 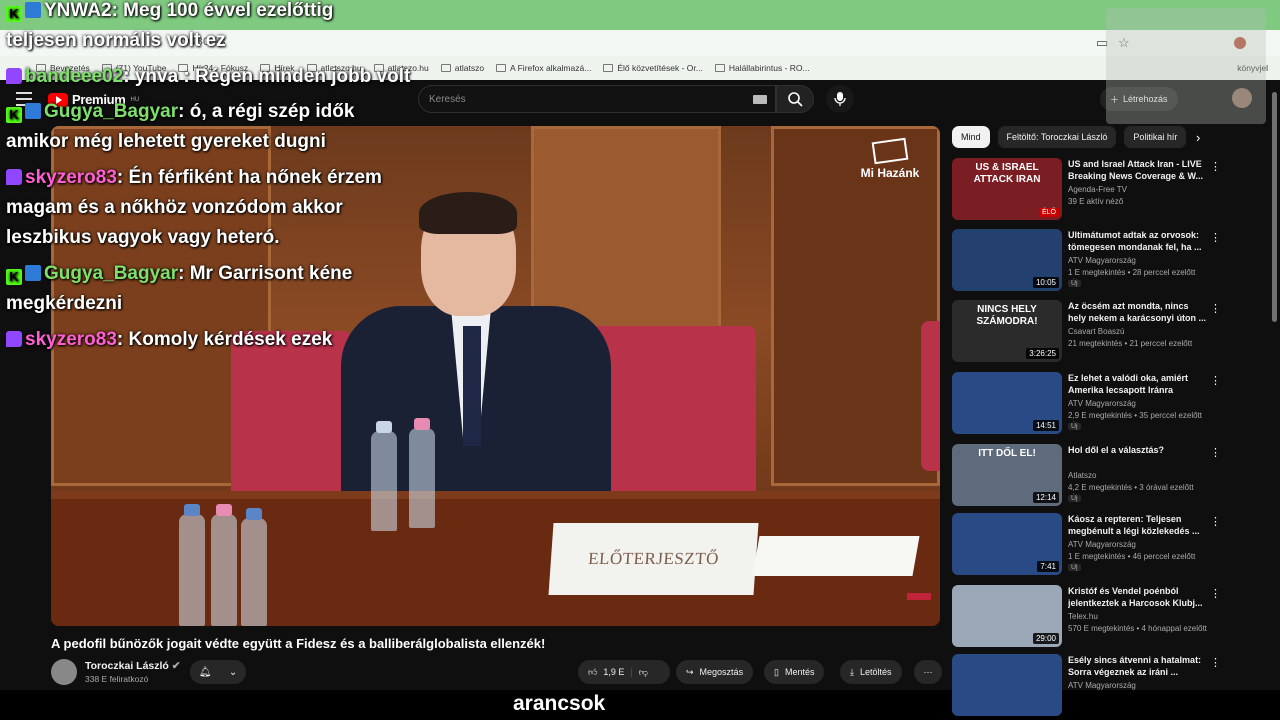 I want to click on twitch-icon, so click(x=14, y=339).